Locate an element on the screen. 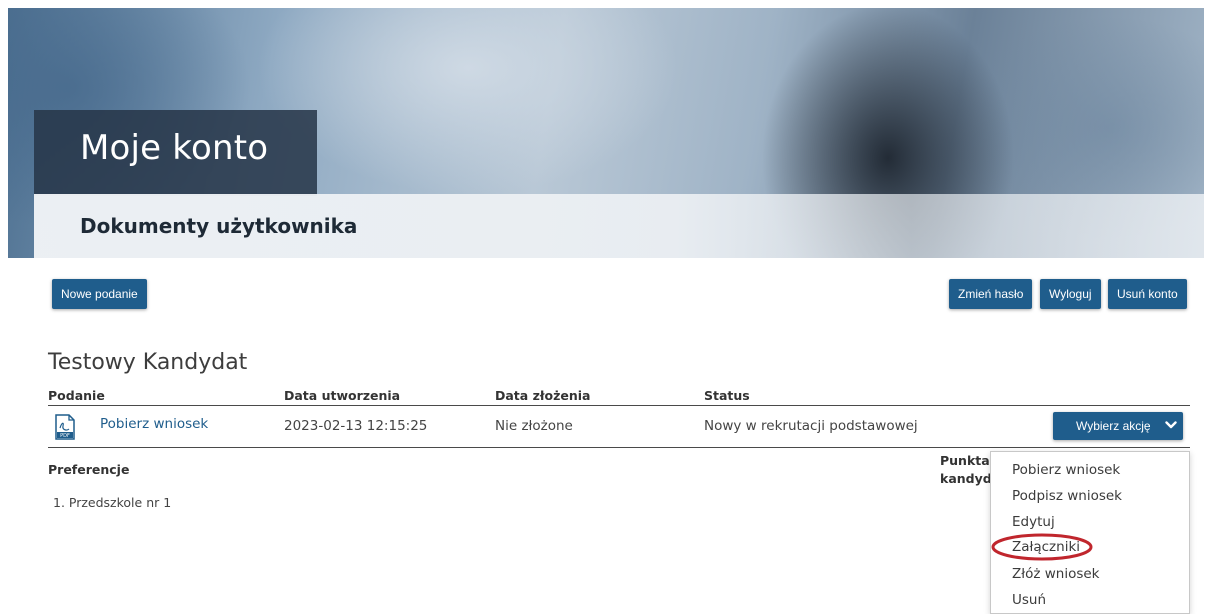 The image size is (1210, 614). column-header-created: Data utworzenia is located at coordinates (342, 395).